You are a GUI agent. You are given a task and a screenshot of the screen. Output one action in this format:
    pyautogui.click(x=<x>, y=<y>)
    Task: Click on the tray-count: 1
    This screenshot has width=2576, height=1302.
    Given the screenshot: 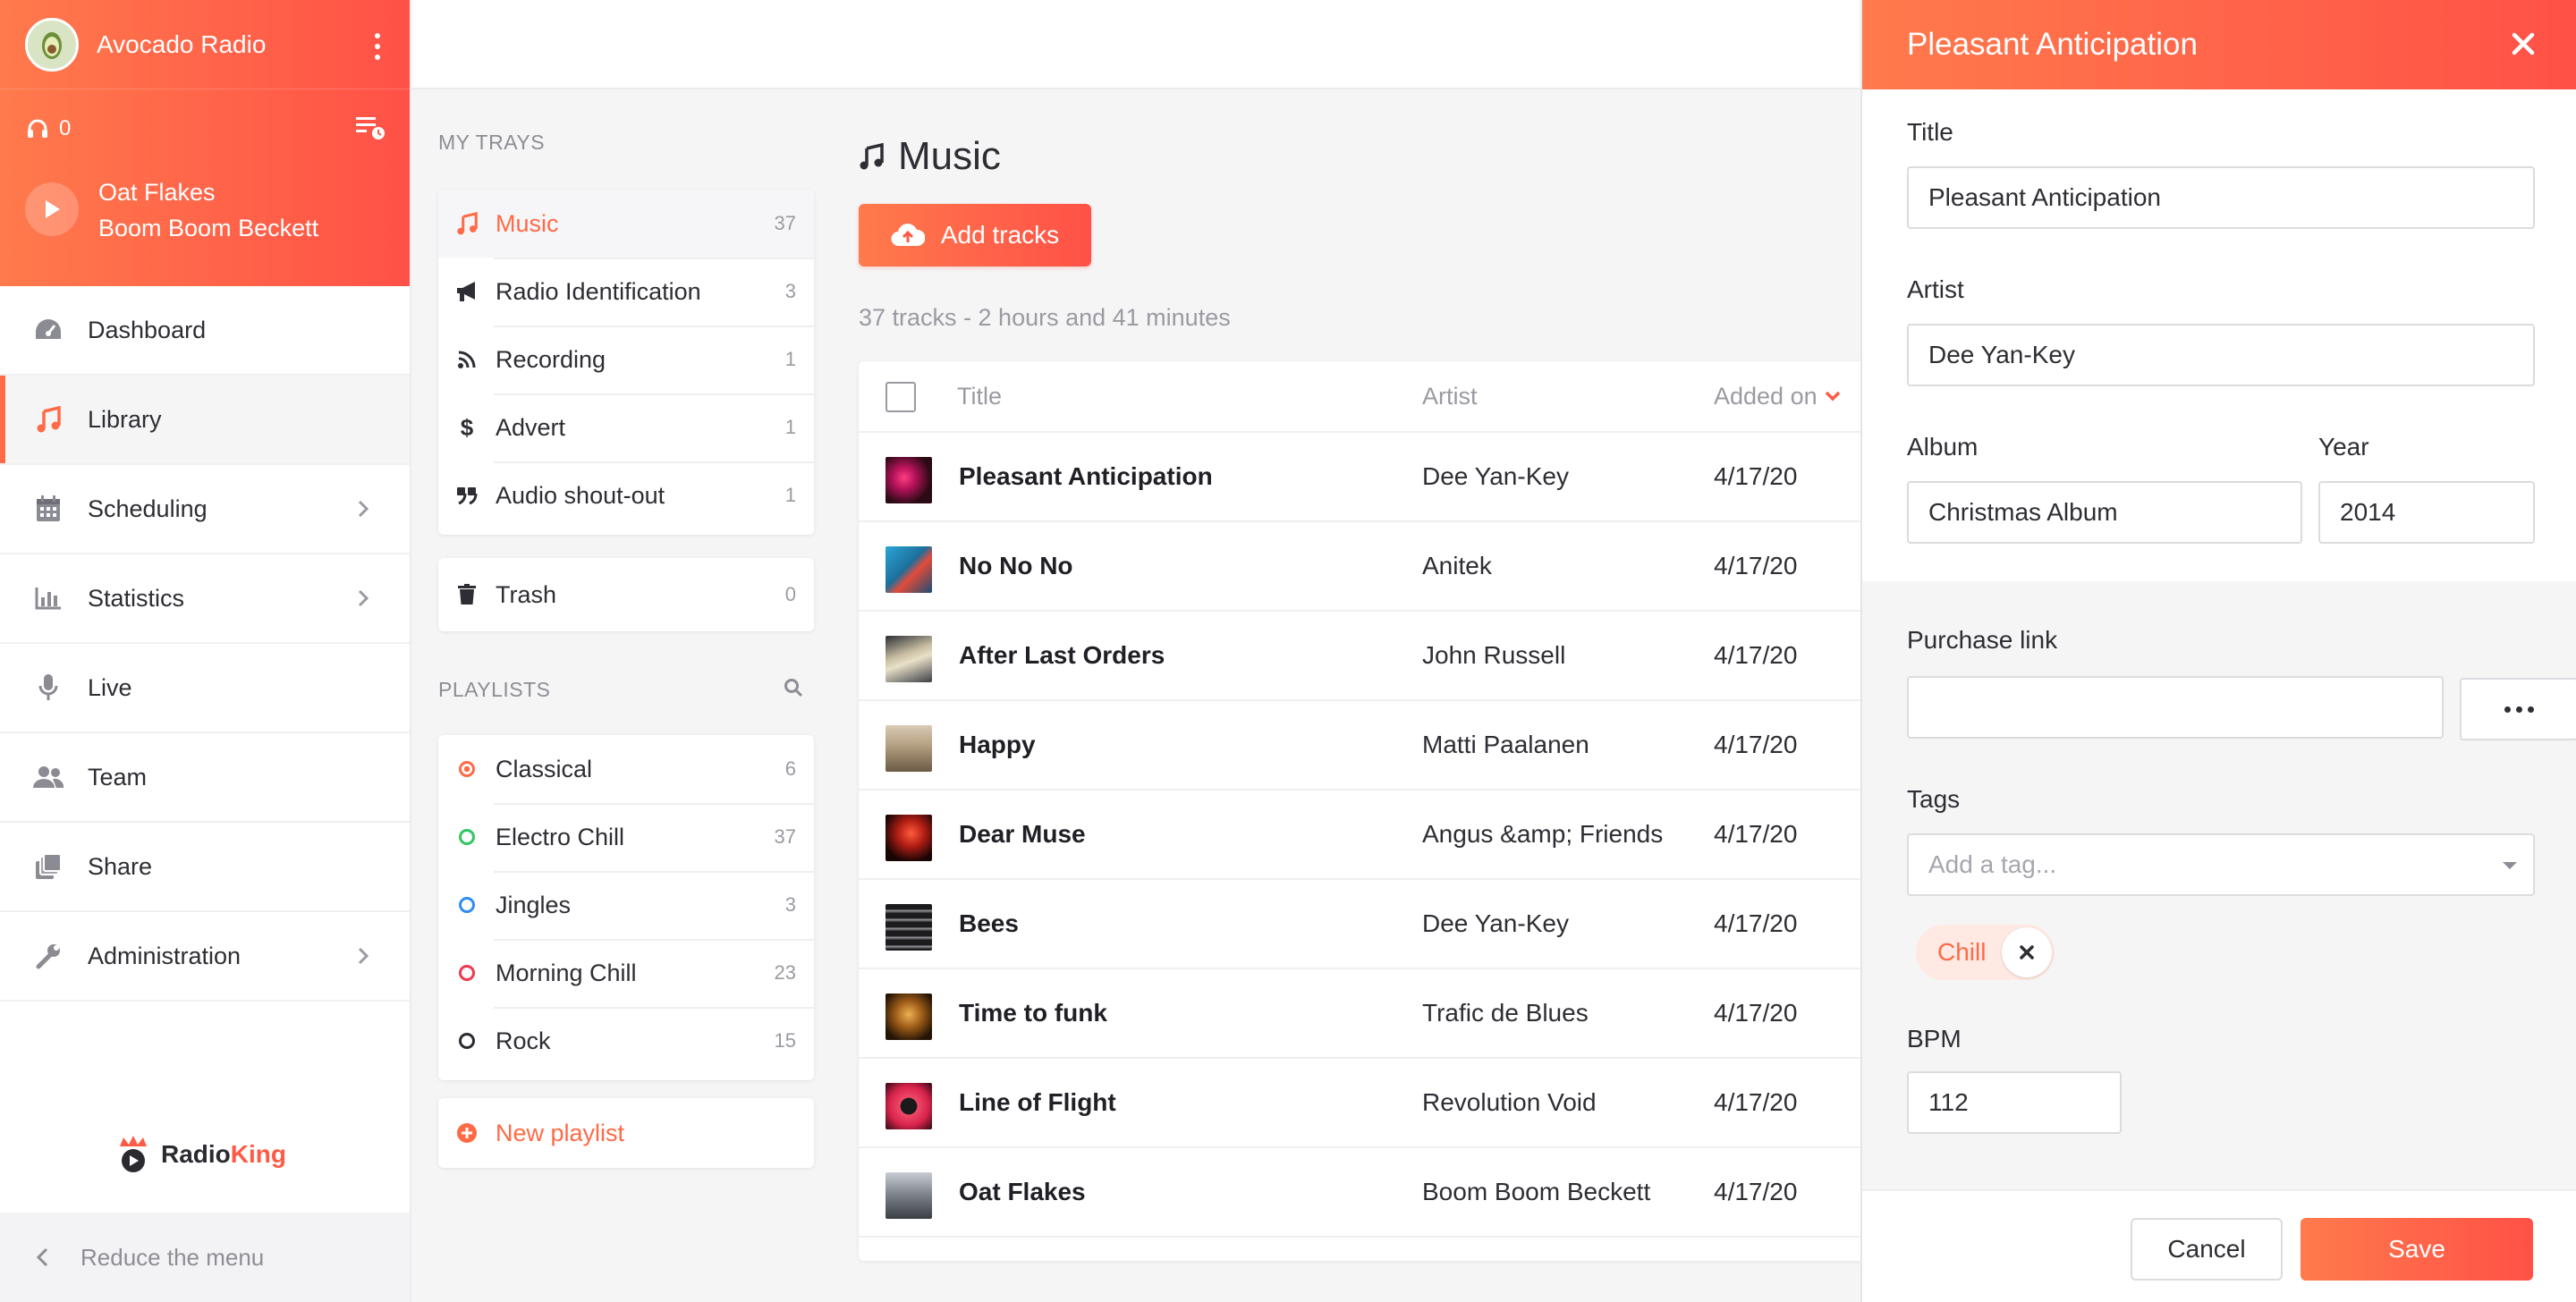 What is the action you would take?
    pyautogui.click(x=790, y=495)
    